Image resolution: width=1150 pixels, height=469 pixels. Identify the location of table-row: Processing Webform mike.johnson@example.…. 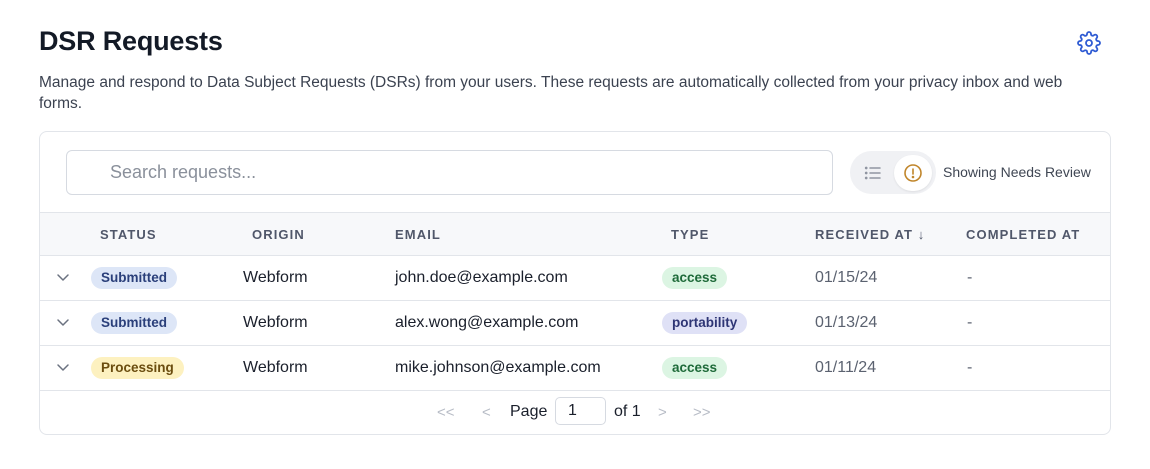
(575, 368).